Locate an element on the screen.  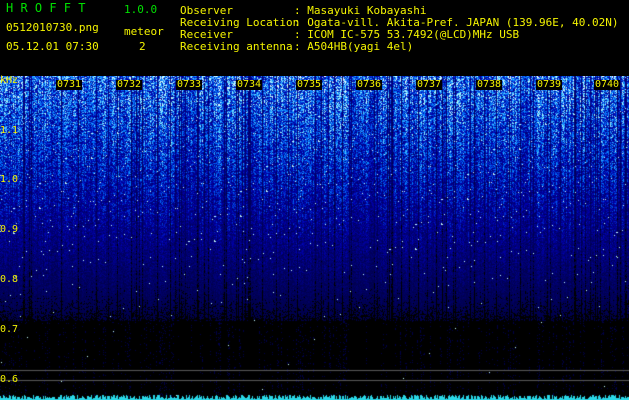
freq-label-1-0: 1.0 is located at coordinates (9, 179).